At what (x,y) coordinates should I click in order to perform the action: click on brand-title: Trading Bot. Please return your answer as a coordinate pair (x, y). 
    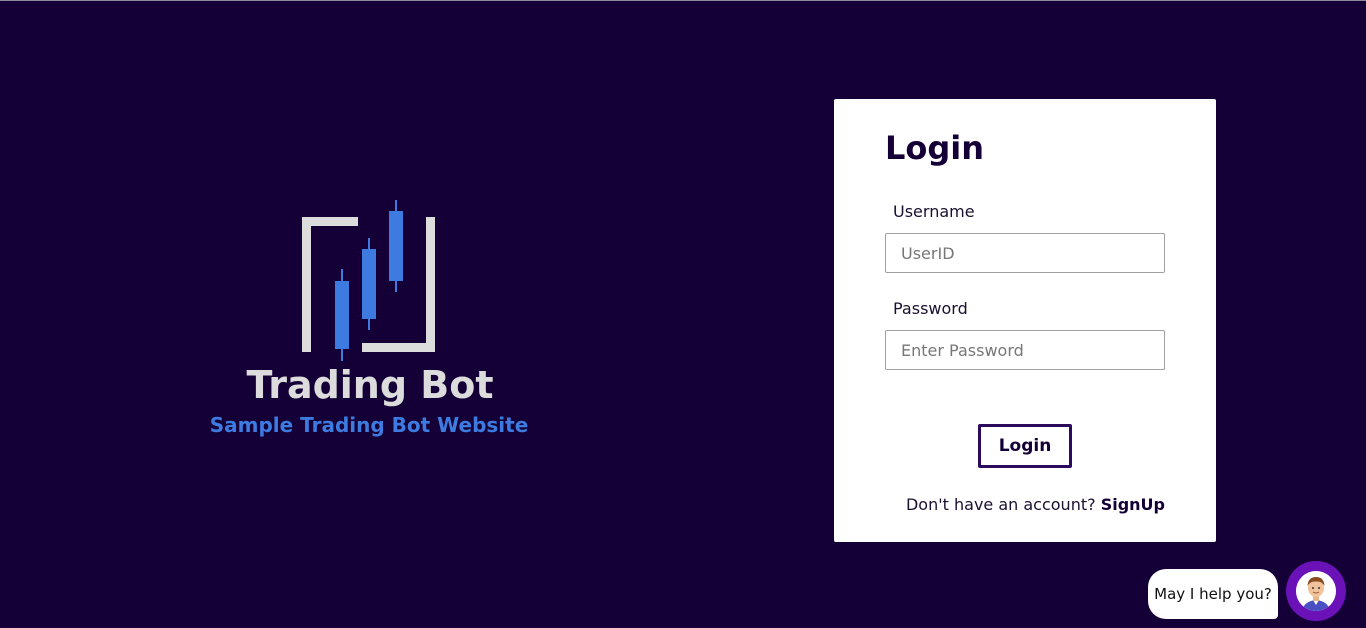
    Looking at the image, I should click on (370, 385).